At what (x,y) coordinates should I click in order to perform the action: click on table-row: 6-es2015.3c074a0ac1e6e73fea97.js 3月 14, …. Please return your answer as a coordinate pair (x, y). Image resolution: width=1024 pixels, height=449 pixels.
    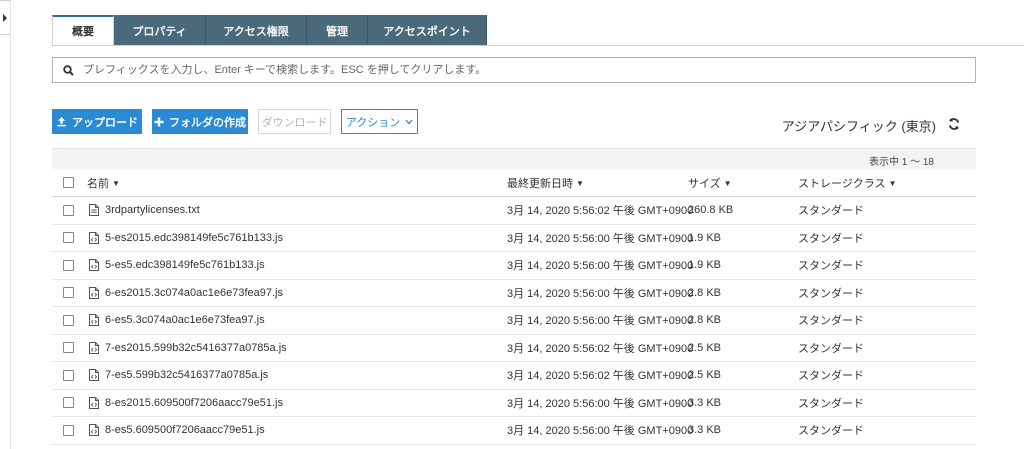
    Looking at the image, I should click on (514, 293).